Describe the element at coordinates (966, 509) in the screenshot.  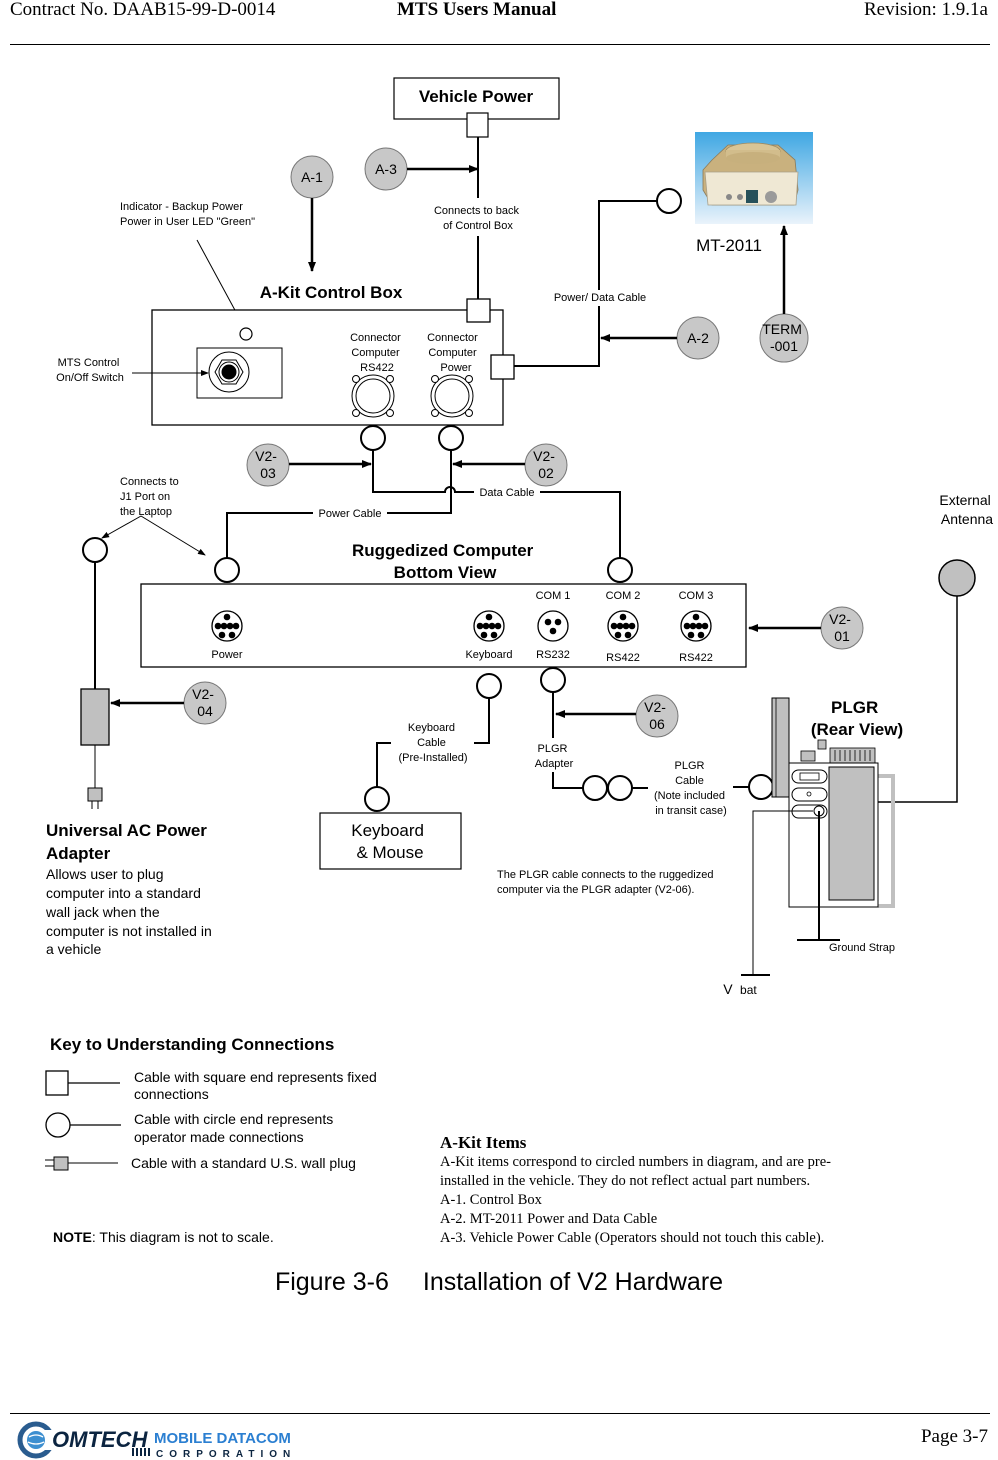
I see `external-antenna-label: External Antenna` at that location.